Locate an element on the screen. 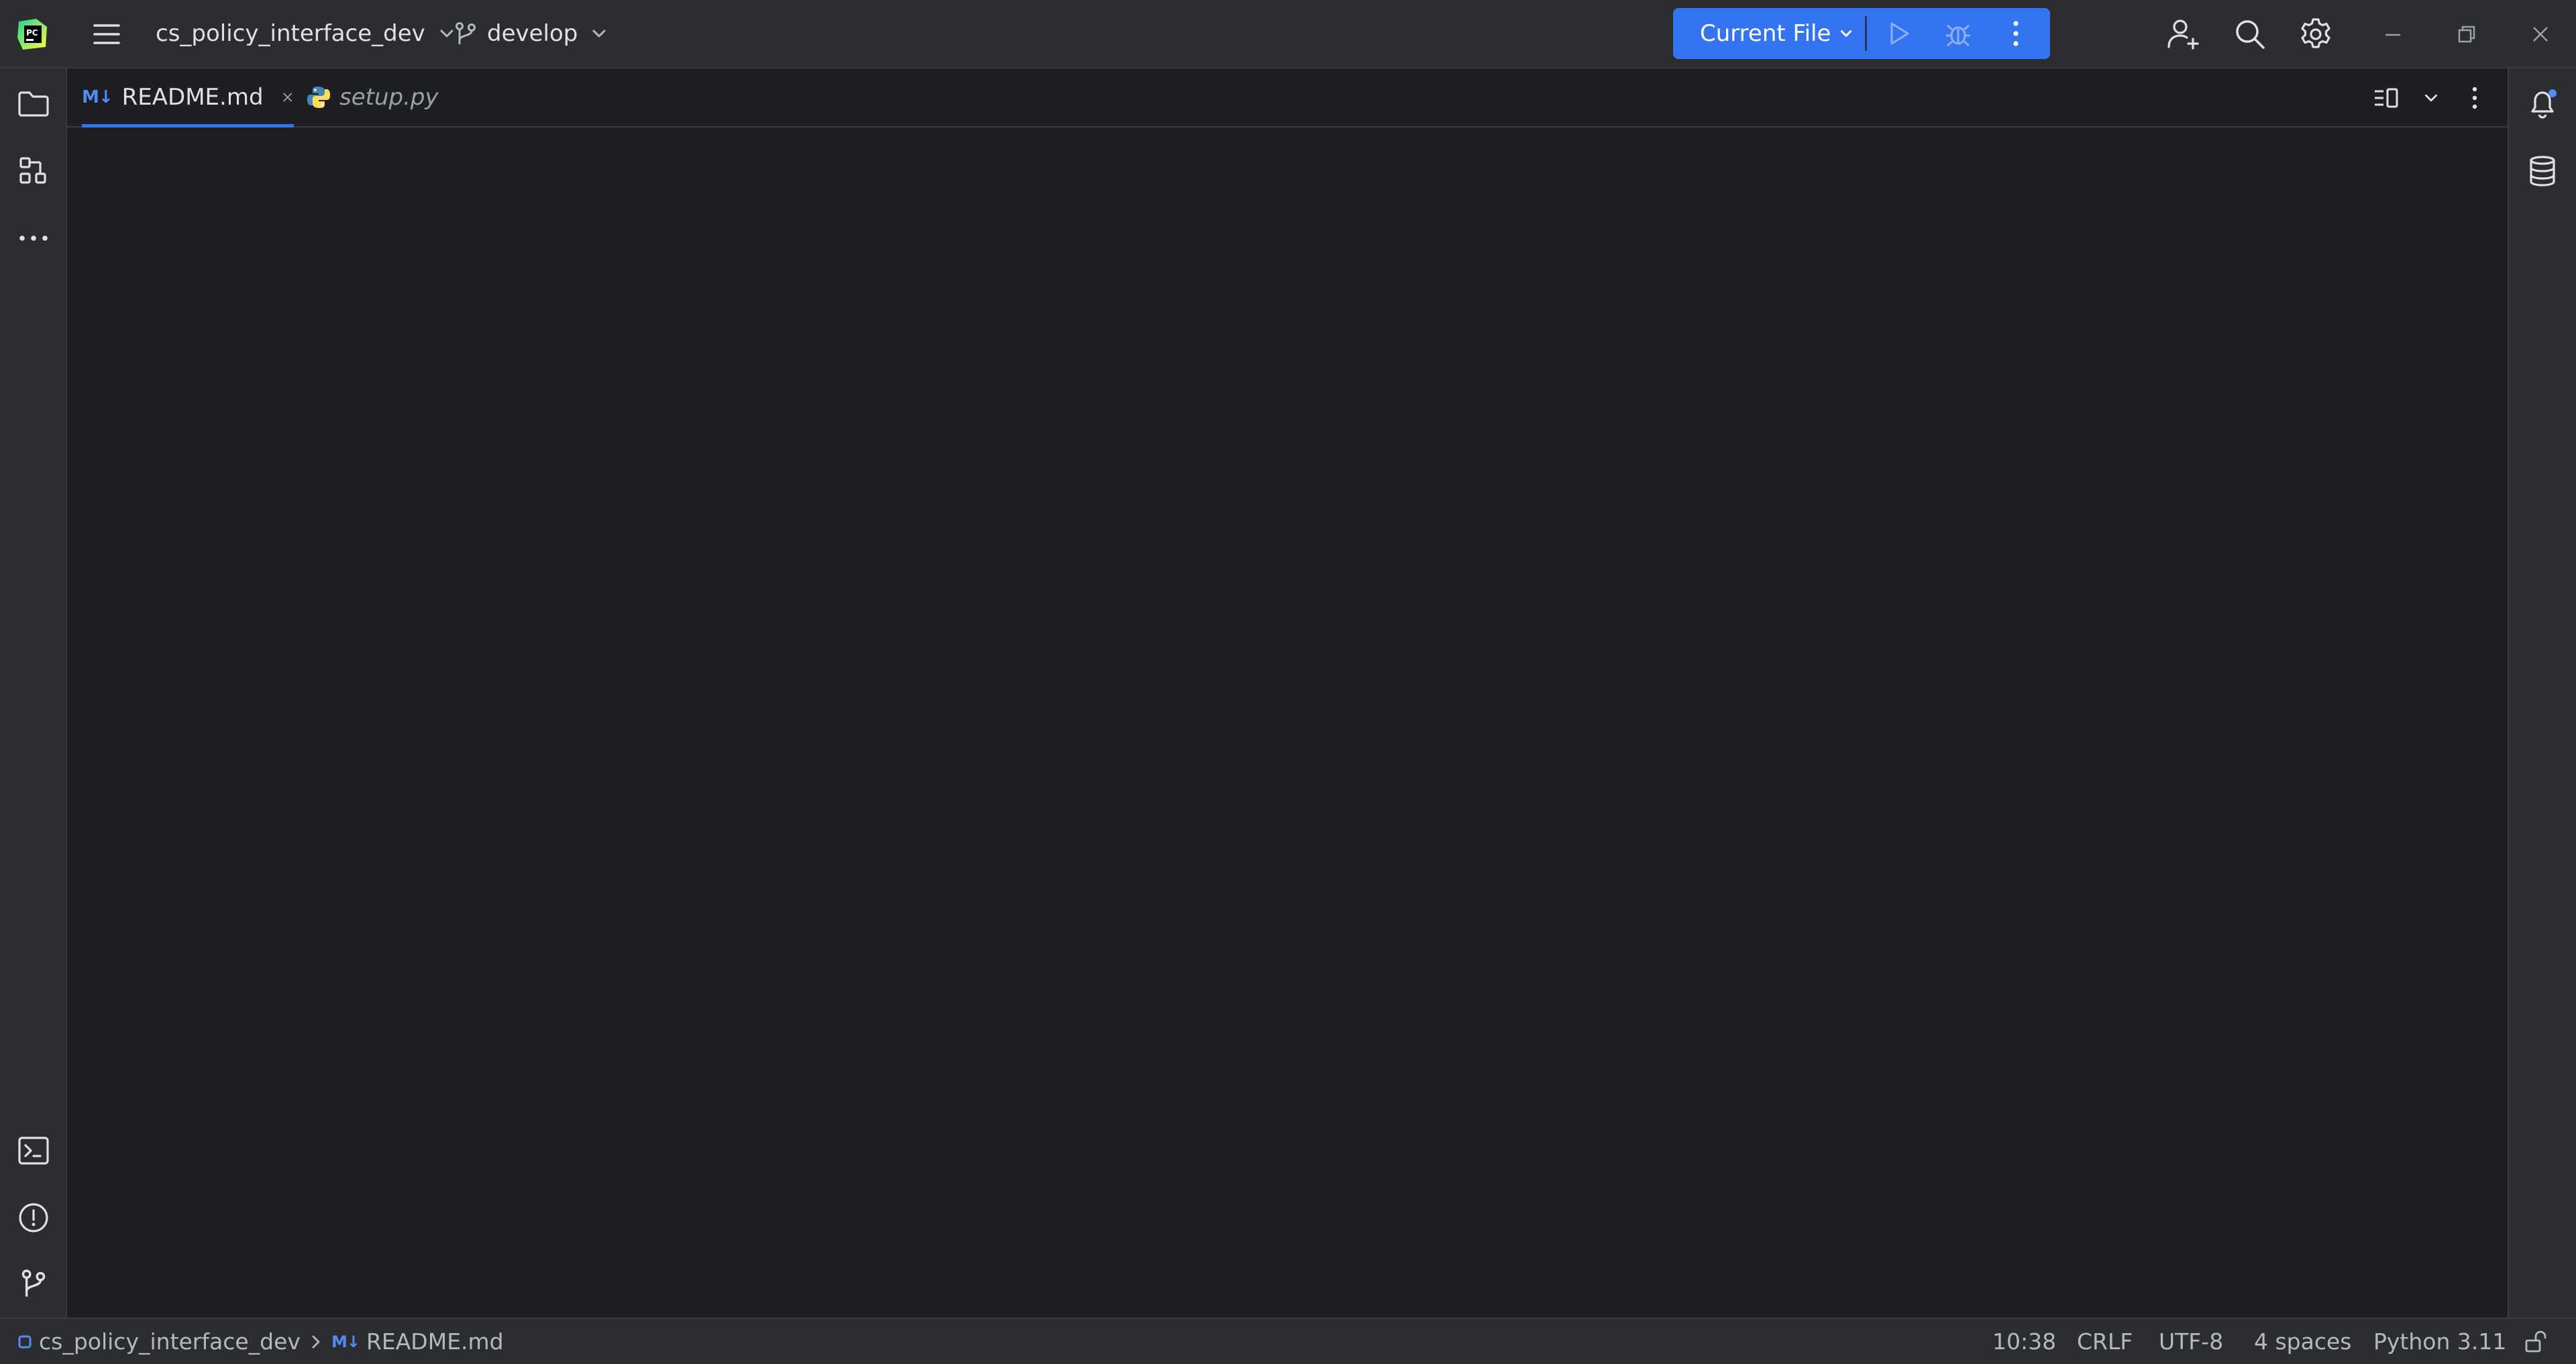  minimize-icon is located at coordinates (2392, 34).